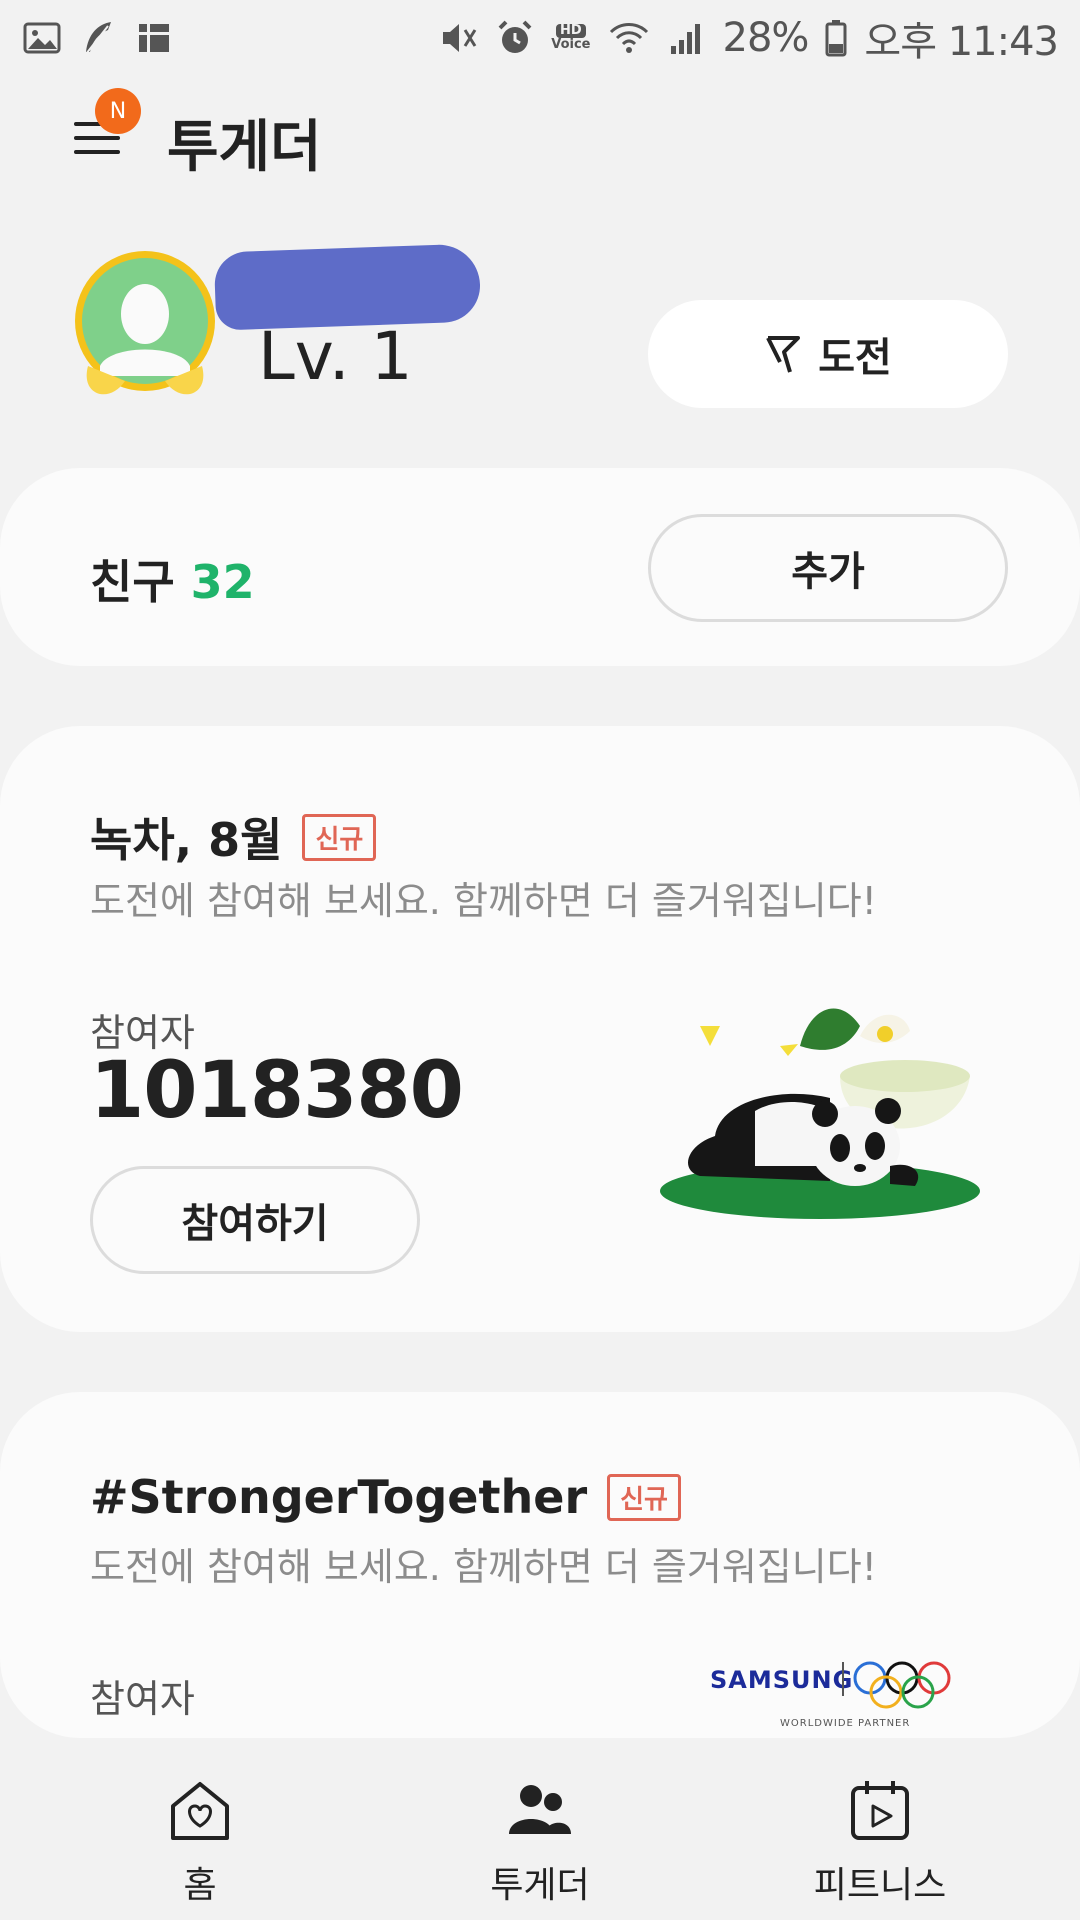 The image size is (1080, 1920). I want to click on friends-count: 32, so click(222, 582).